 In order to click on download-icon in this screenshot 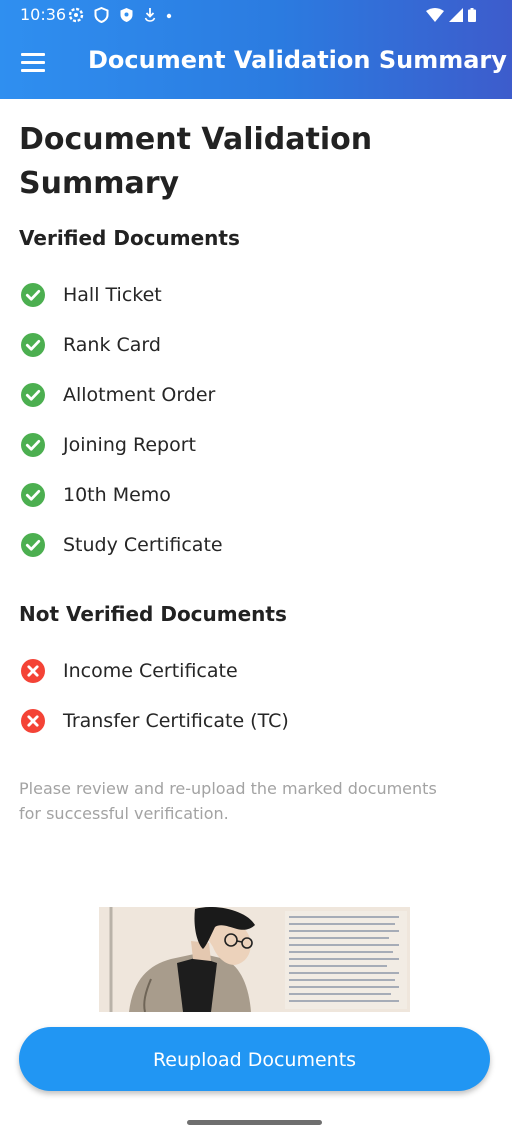, I will do `click(150, 15)`.